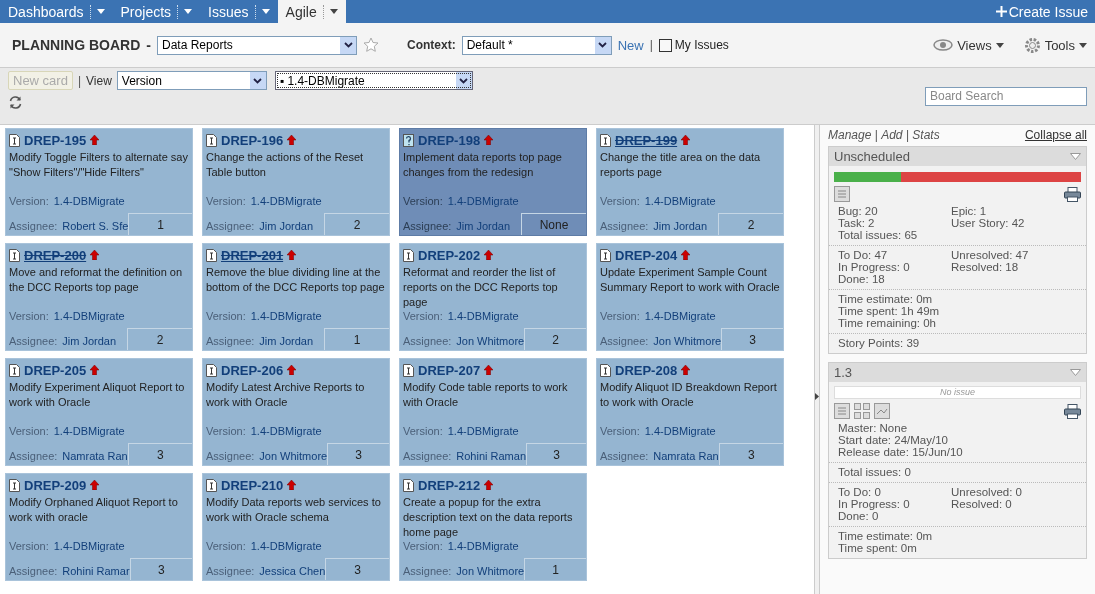 The image size is (1095, 594). What do you see at coordinates (957, 372) in the screenshot?
I see `version-header: 1.3` at bounding box center [957, 372].